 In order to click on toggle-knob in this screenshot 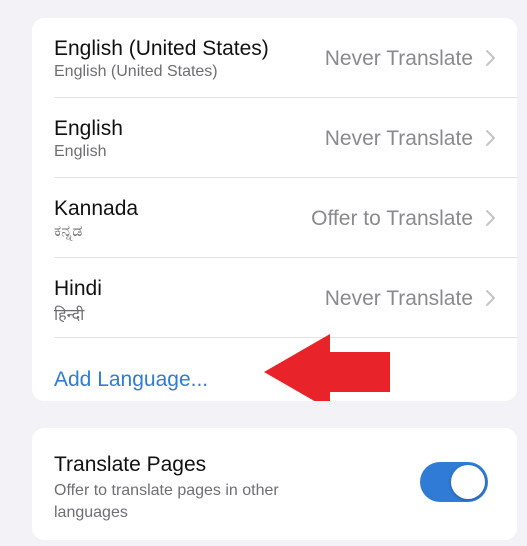, I will do `click(468, 482)`.